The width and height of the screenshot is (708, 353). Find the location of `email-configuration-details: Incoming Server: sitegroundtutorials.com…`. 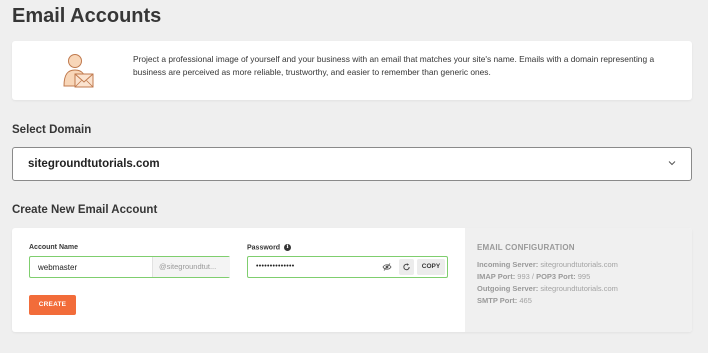

email-configuration-details: Incoming Server: sitegroundtutorials.com… is located at coordinates (547, 283).